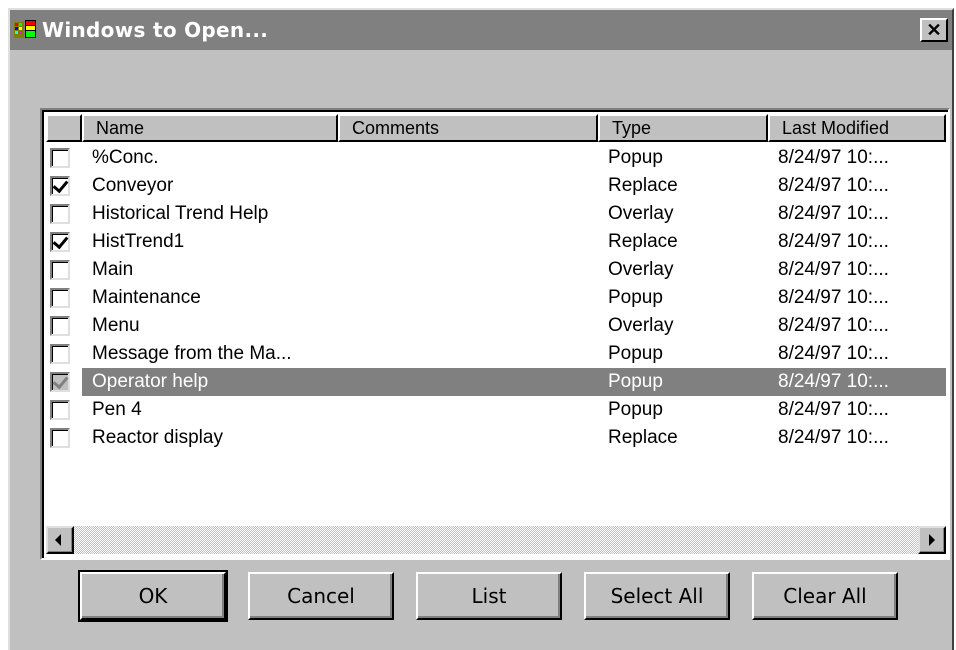  Describe the element at coordinates (113, 269) in the screenshot. I see `row-name: Main` at that location.